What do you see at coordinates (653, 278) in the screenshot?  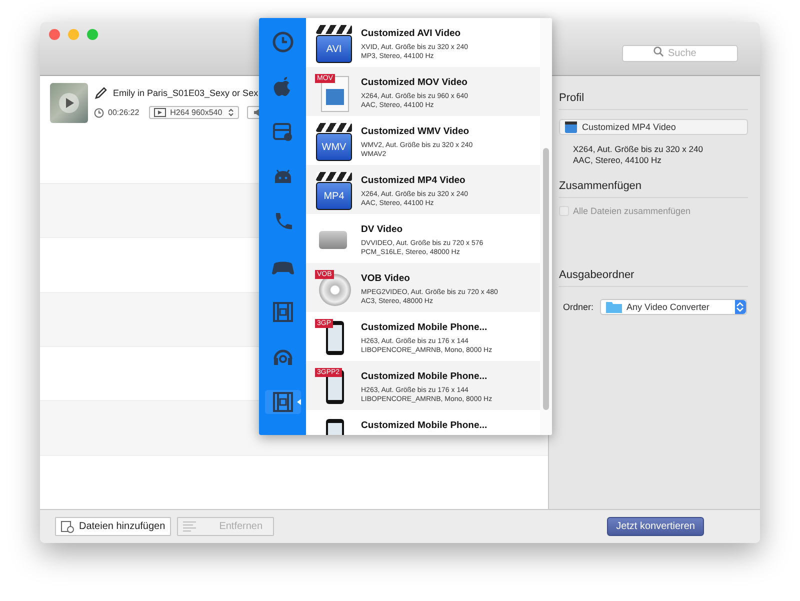 I see `section-heading: Ausgabeordner` at bounding box center [653, 278].